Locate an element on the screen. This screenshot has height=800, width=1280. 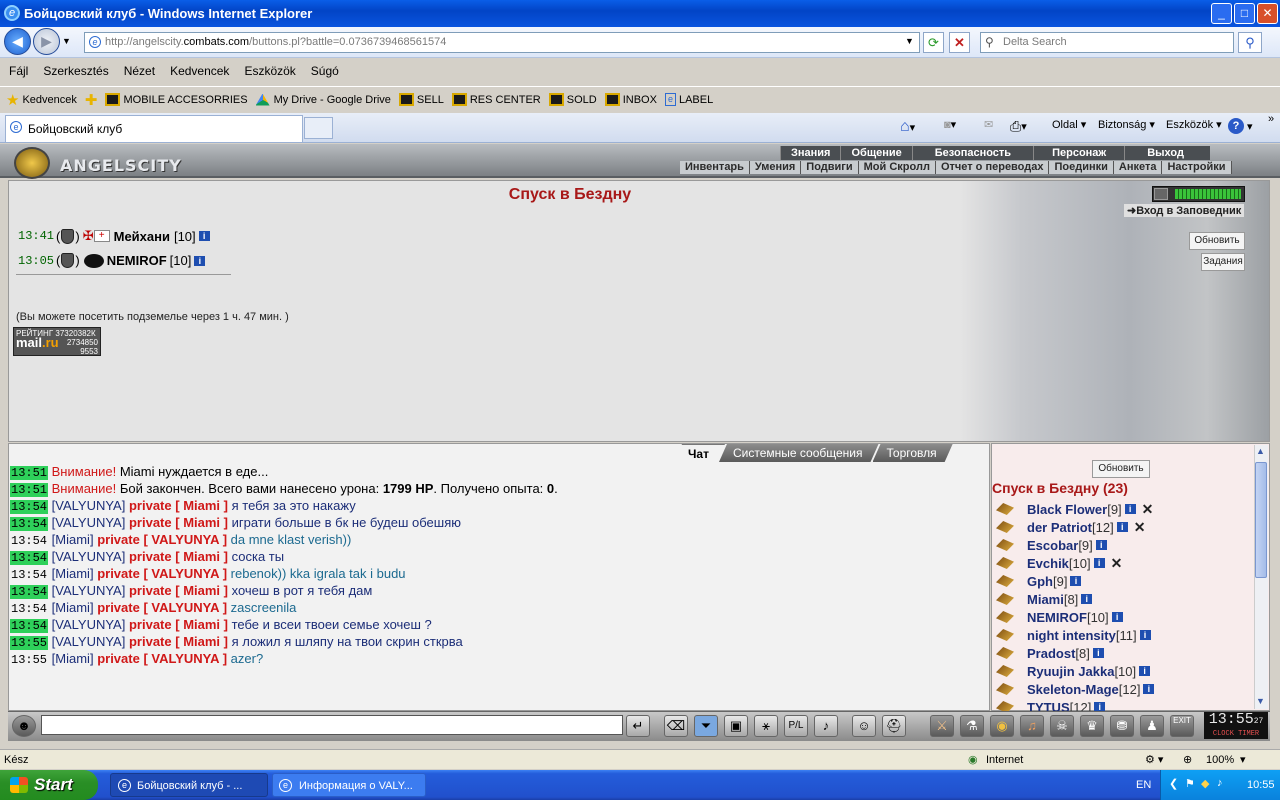
smiley-icon: ☺ is located at coordinates (864, 726).